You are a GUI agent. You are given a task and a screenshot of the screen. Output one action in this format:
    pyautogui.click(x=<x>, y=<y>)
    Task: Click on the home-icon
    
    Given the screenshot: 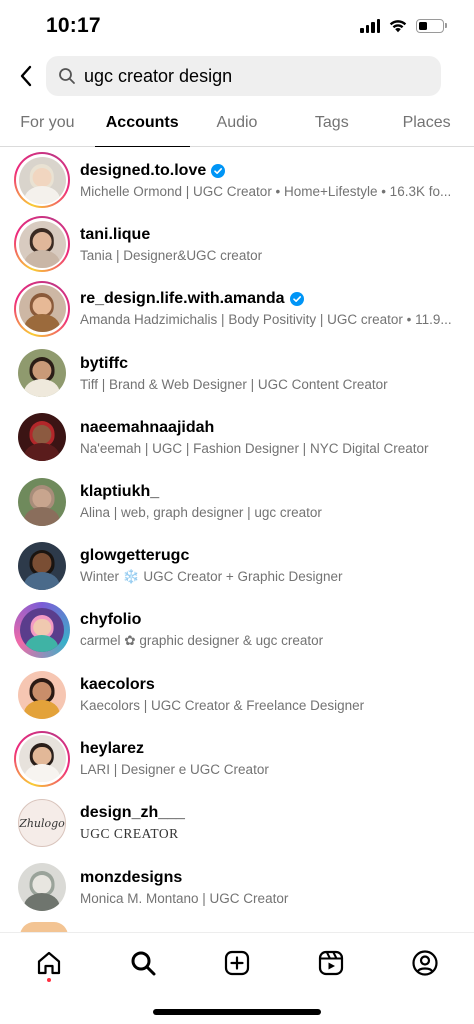 What is the action you would take?
    pyautogui.click(x=49, y=963)
    